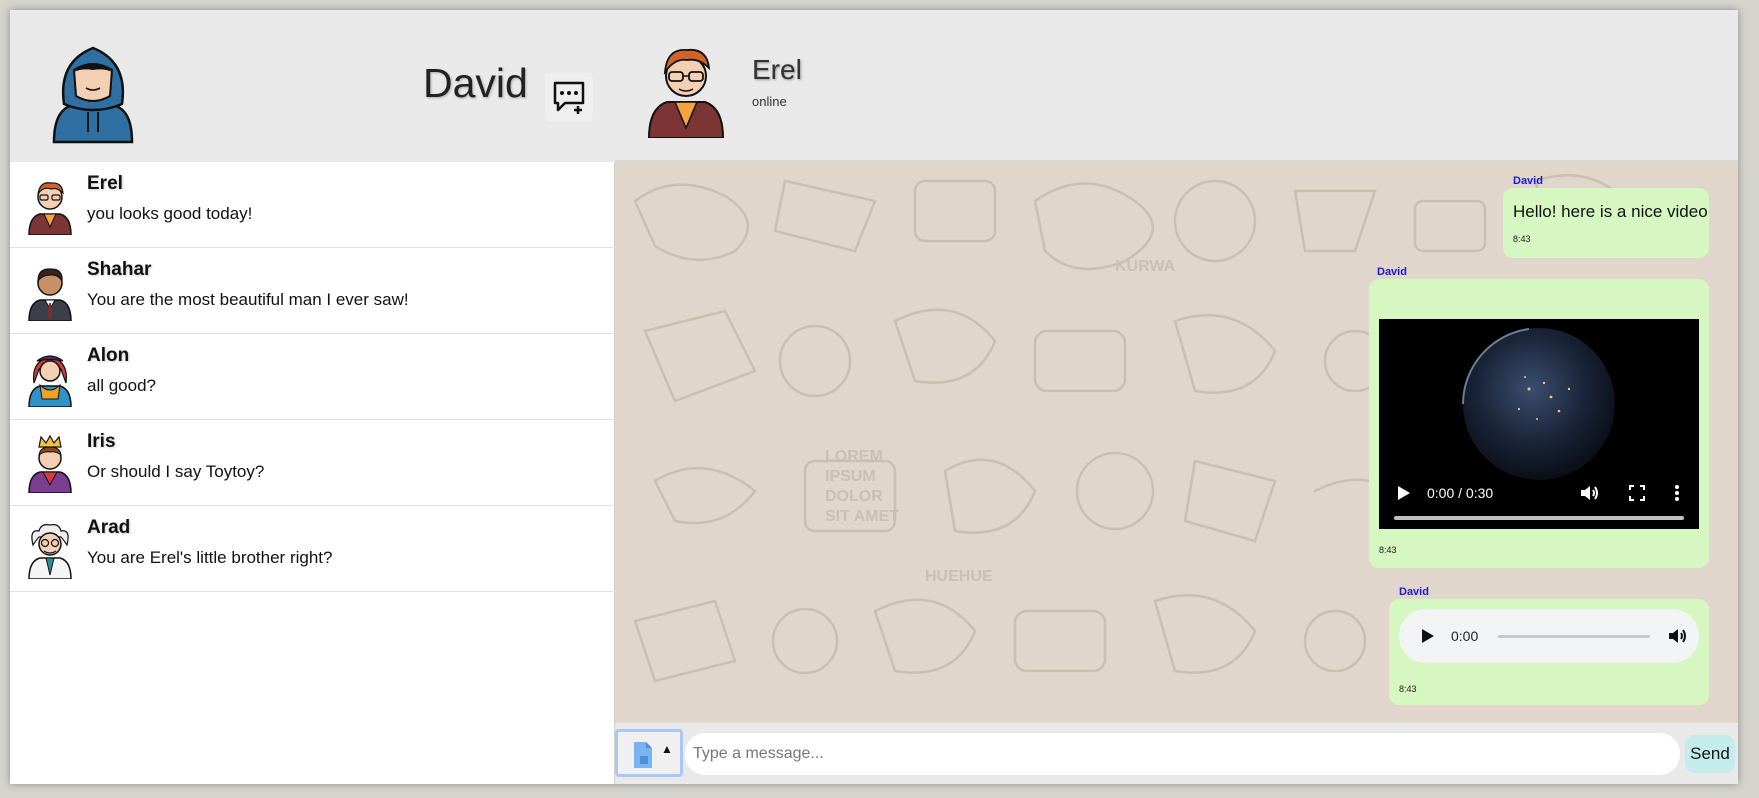 This screenshot has width=1759, height=798. What do you see at coordinates (1606, 223) in the screenshot?
I see `message-bubble: Hello! here is a nice video 8:43` at bounding box center [1606, 223].